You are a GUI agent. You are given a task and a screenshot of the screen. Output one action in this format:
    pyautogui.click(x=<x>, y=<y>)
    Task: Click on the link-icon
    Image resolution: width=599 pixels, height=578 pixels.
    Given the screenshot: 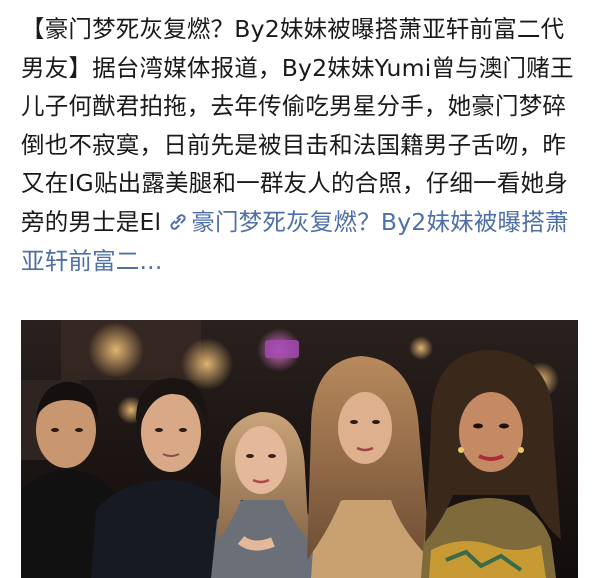 What is the action you would take?
    pyautogui.click(x=178, y=222)
    